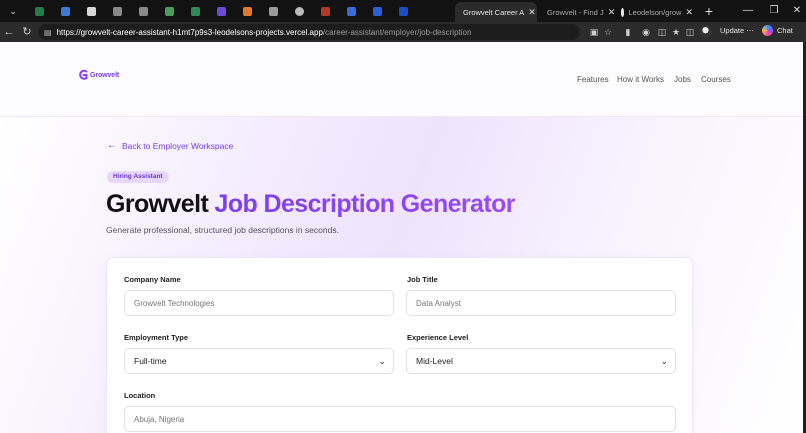 The image size is (806, 433). I want to click on title-highlight: Job Description Generator, so click(365, 204).